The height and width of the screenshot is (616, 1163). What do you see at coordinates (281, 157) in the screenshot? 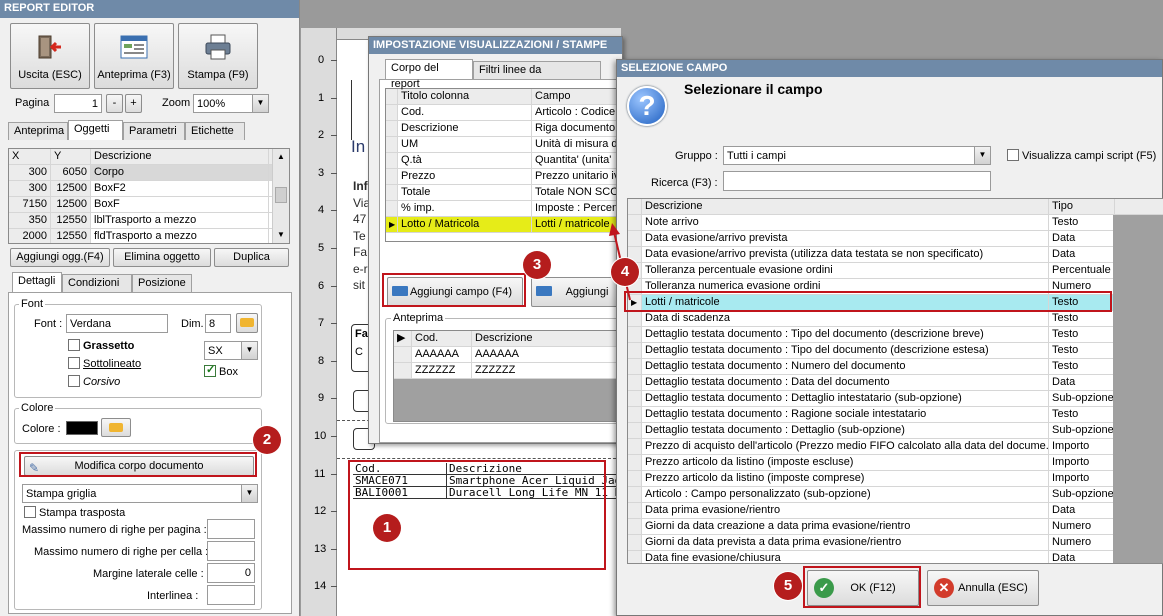
I see `scroll-up-icon: ▲` at bounding box center [281, 157].